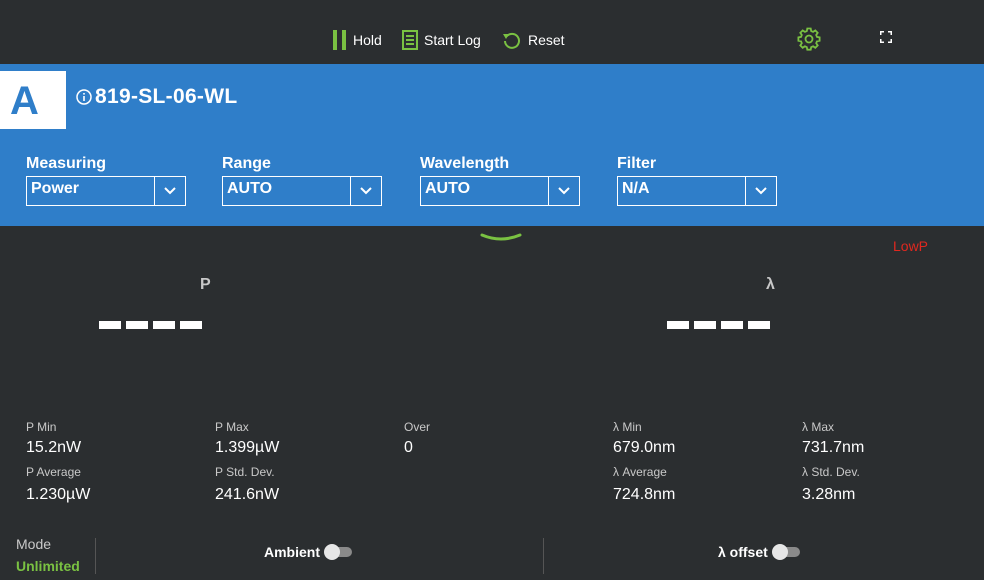 The width and height of the screenshot is (984, 580). I want to click on p-min-value: 15.2nW, so click(54, 447).